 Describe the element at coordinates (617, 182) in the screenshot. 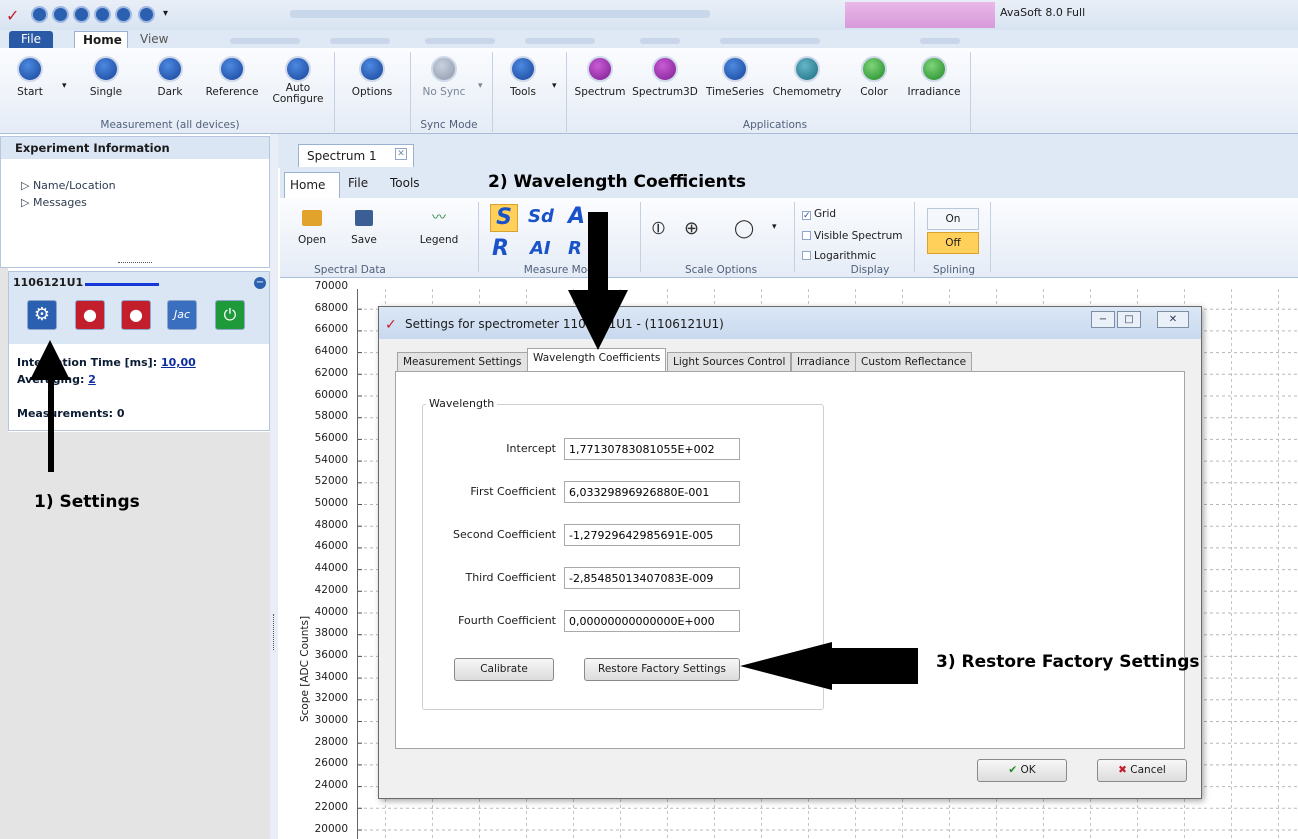

I see `annotation-wavelength: 2) Wavelength Coefficients` at that location.